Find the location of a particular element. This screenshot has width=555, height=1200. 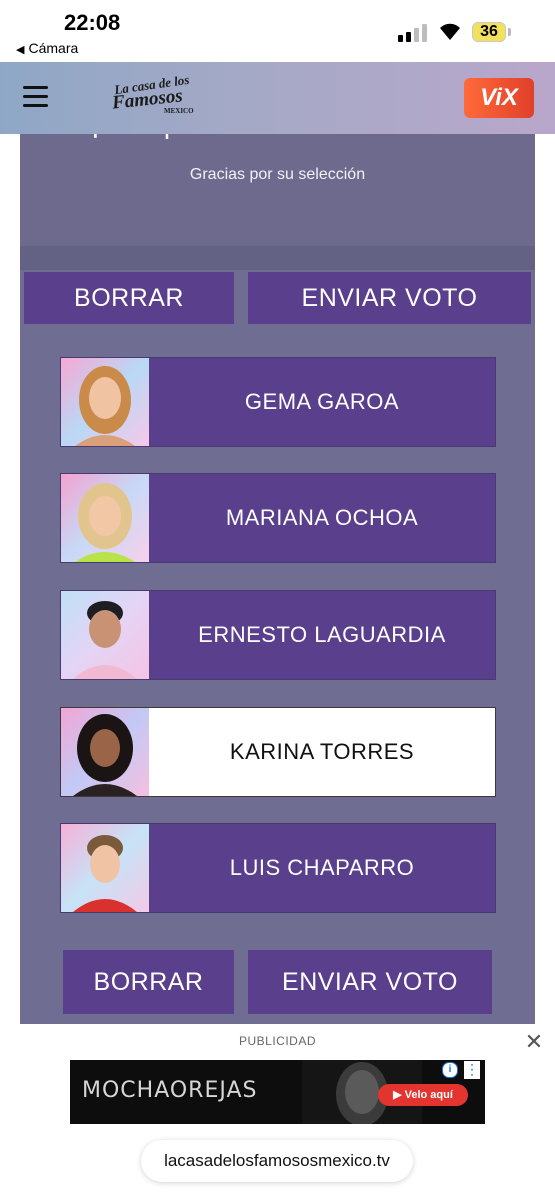

back-triangle-icon: ◀ is located at coordinates (20, 50).